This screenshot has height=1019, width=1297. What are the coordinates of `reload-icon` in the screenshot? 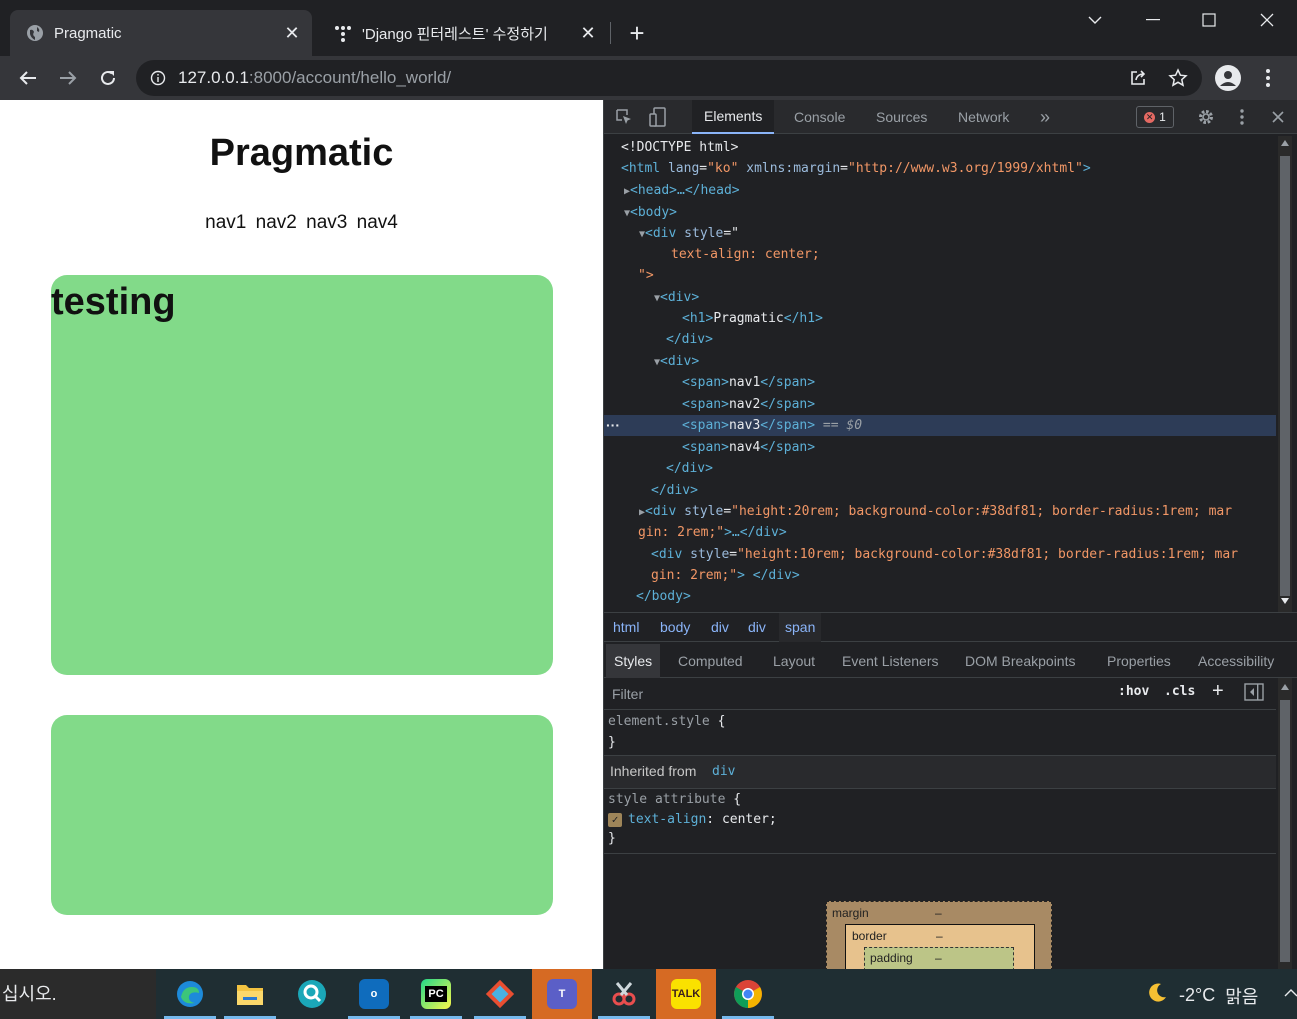 It's located at (108, 78).